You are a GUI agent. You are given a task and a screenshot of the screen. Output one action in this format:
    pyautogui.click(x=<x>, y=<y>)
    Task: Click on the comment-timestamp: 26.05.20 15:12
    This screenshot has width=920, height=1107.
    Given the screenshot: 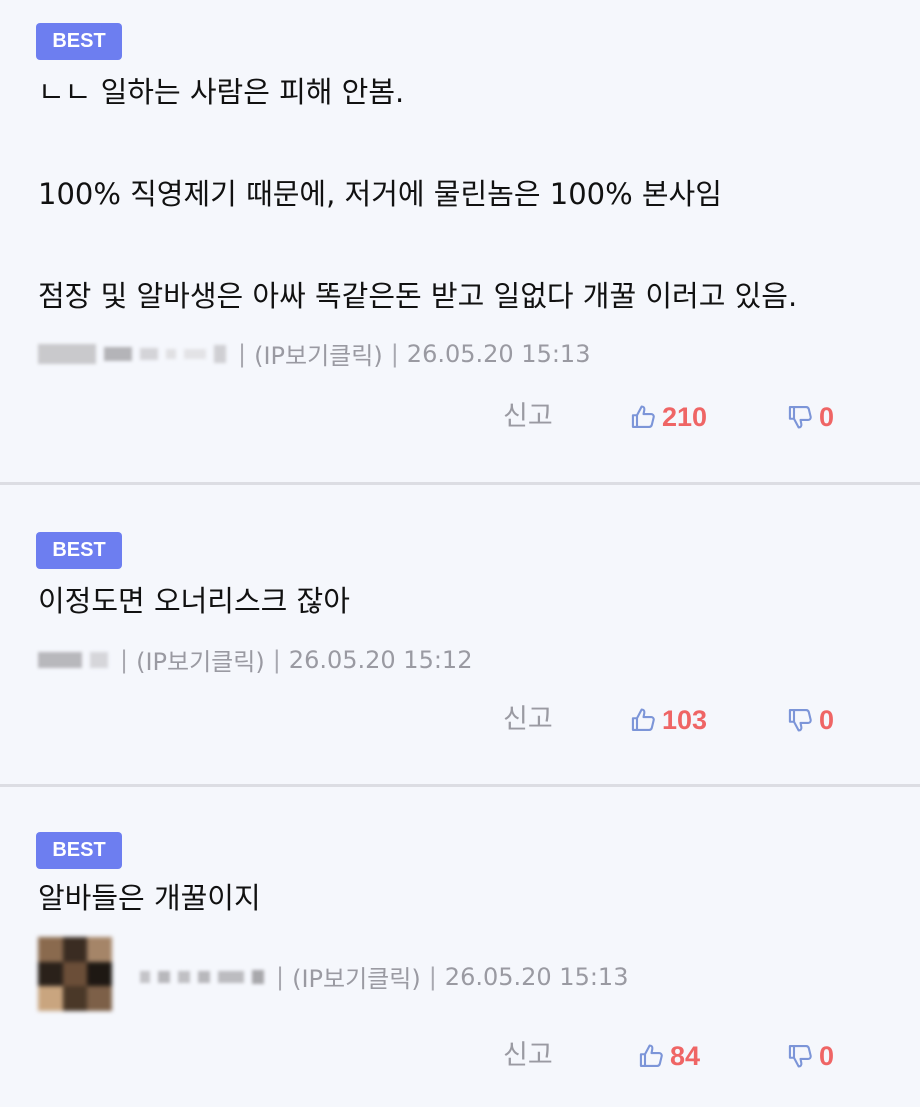 What is the action you would take?
    pyautogui.click(x=380, y=659)
    